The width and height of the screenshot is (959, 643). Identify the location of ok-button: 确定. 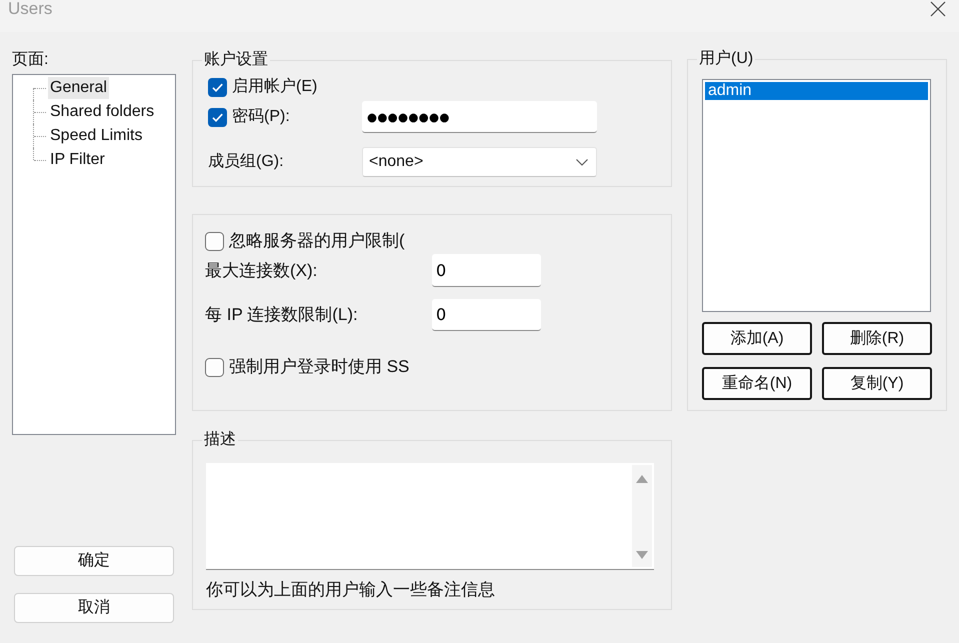
(94, 561).